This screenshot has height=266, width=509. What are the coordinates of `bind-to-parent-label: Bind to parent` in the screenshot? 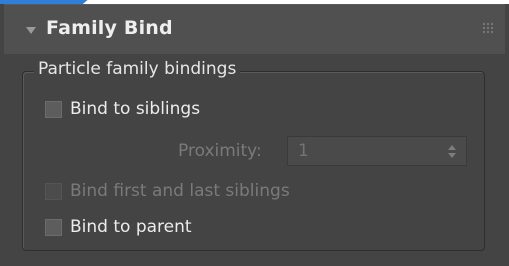 It's located at (131, 227).